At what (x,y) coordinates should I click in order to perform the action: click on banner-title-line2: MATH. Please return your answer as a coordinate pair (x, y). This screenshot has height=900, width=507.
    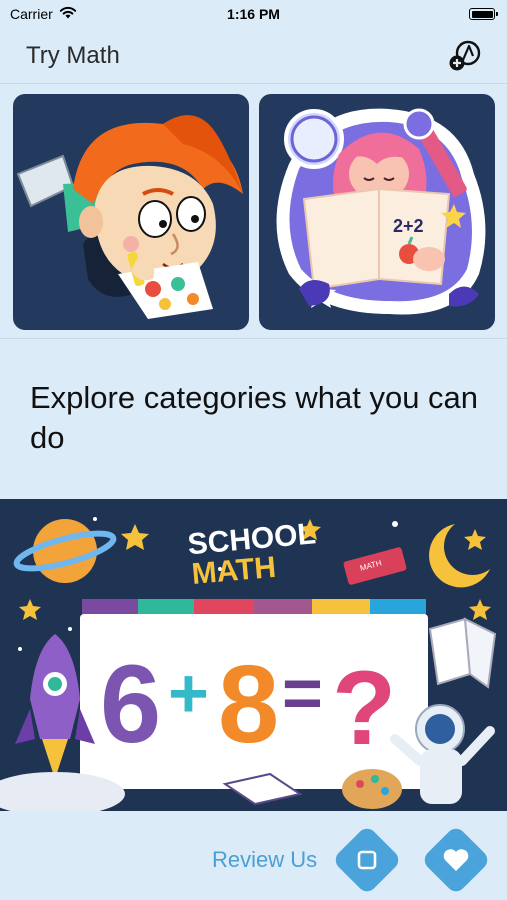
    Looking at the image, I should click on (233, 571).